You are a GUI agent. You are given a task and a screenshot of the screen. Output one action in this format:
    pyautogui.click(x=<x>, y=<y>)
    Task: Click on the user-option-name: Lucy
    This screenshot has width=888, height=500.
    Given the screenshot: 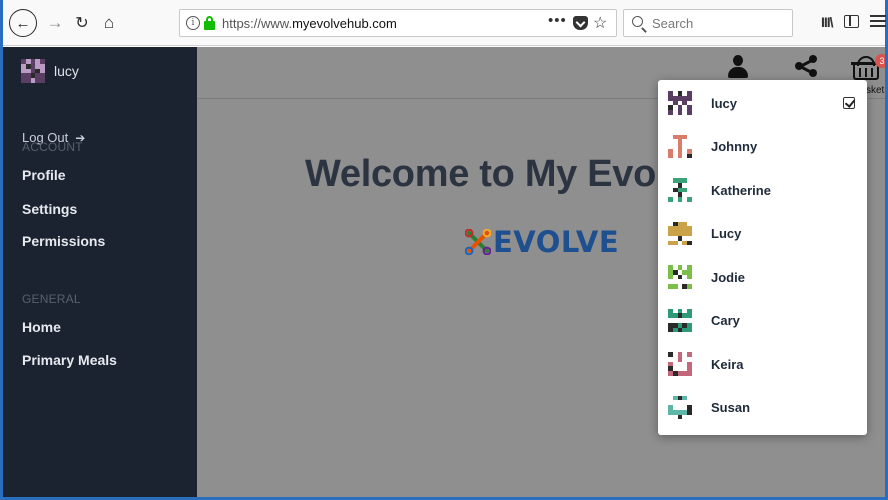 What is the action you would take?
    pyautogui.click(x=726, y=233)
    